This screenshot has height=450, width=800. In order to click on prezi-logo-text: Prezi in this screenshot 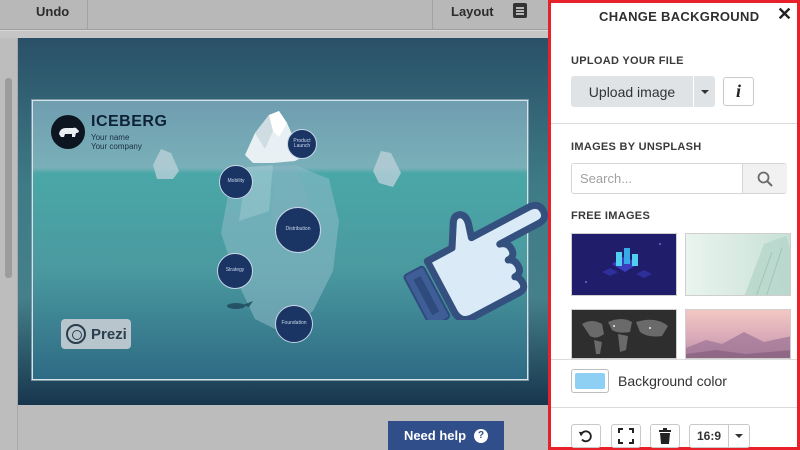, I will do `click(109, 334)`.